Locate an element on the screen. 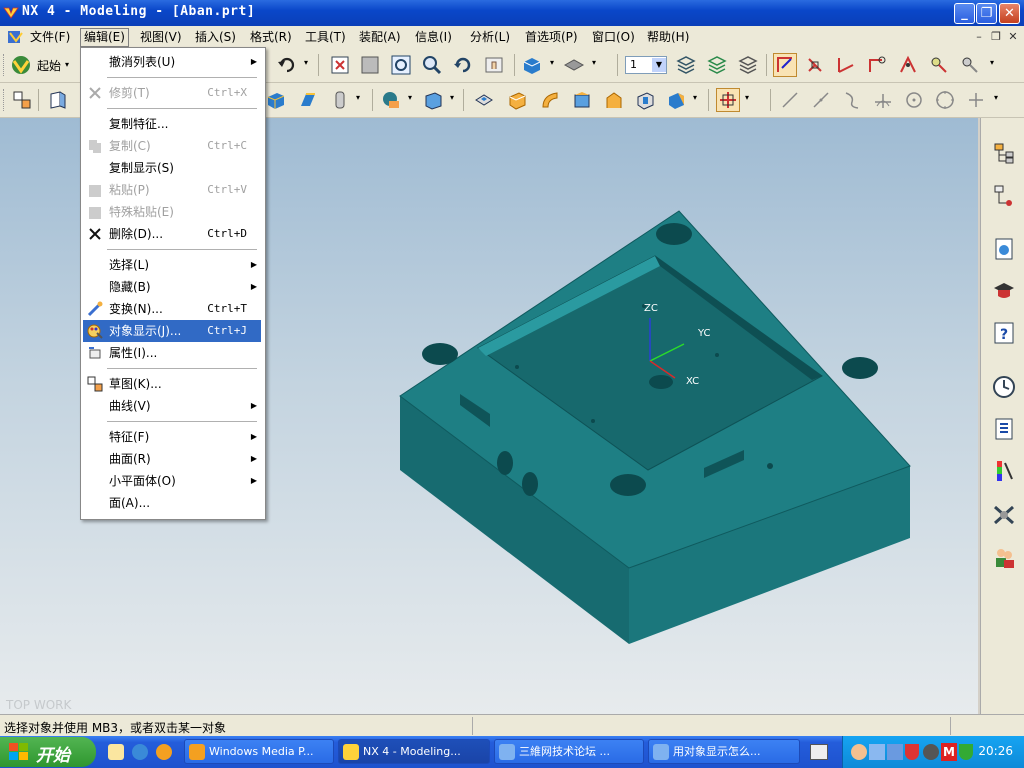 The height and width of the screenshot is (768, 1024). form-feature-dropdown-icon: ▾ is located at coordinates (695, 97).